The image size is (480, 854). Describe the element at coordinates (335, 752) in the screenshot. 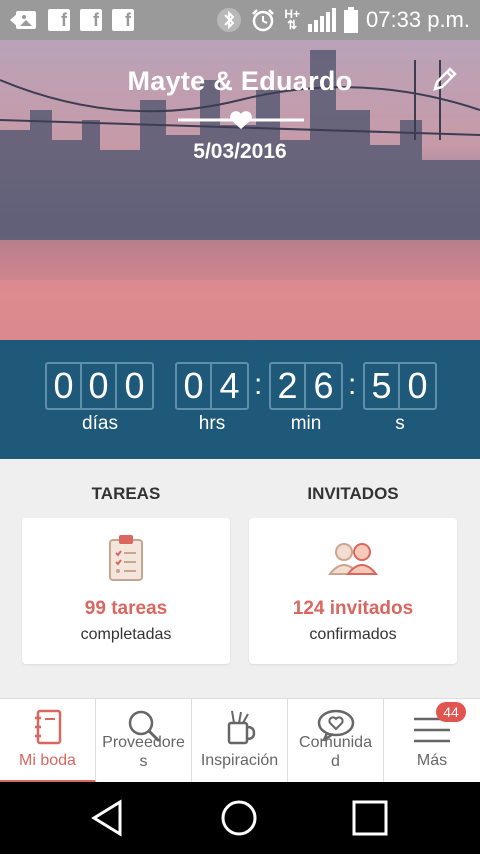

I see `tab-label: Comunida d` at that location.